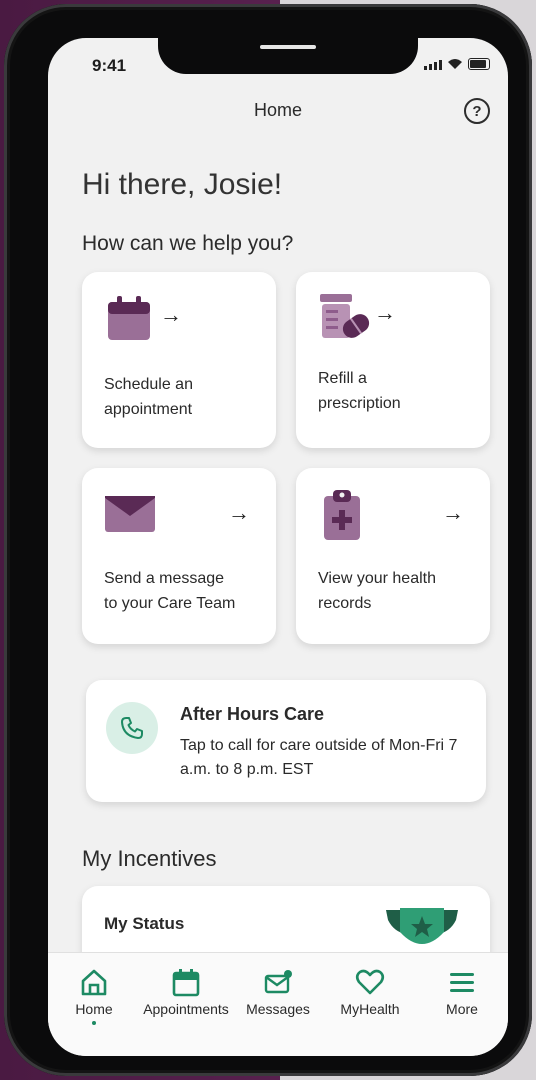 Image resolution: width=536 pixels, height=1080 pixels. Describe the element at coordinates (252, 714) in the screenshot. I see `after-hours-title: After Hours Care` at that location.